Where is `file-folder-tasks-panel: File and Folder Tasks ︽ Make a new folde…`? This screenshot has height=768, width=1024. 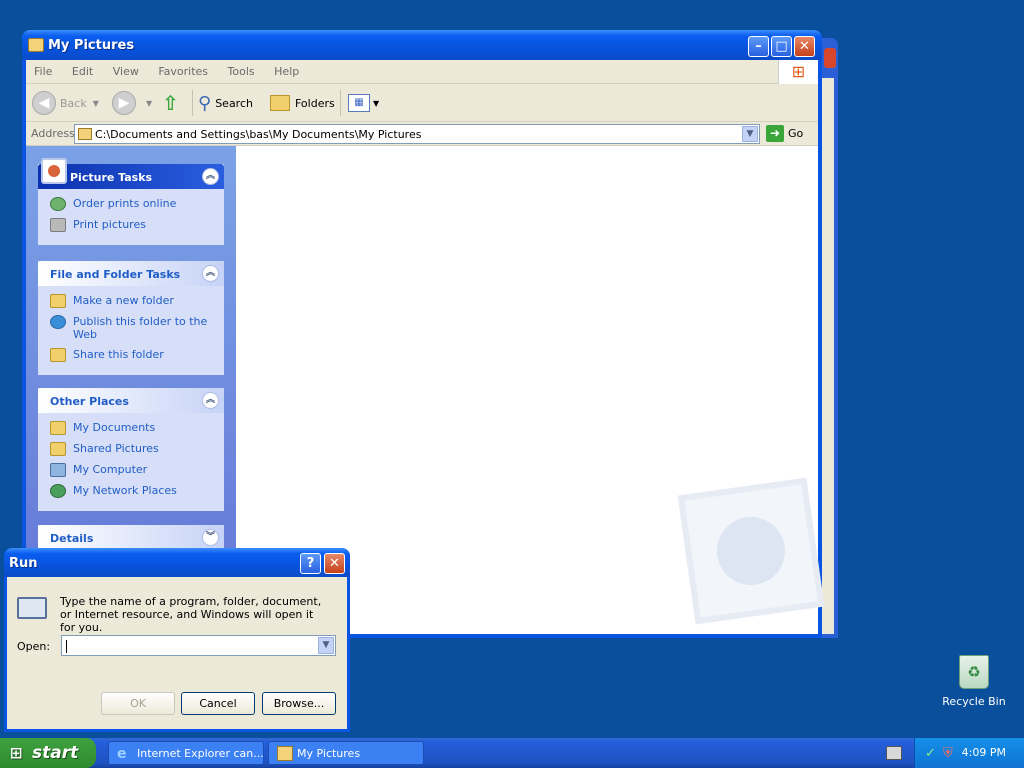 file-folder-tasks-panel: File and Folder Tasks ︽ Make a new folde… is located at coordinates (131, 318).